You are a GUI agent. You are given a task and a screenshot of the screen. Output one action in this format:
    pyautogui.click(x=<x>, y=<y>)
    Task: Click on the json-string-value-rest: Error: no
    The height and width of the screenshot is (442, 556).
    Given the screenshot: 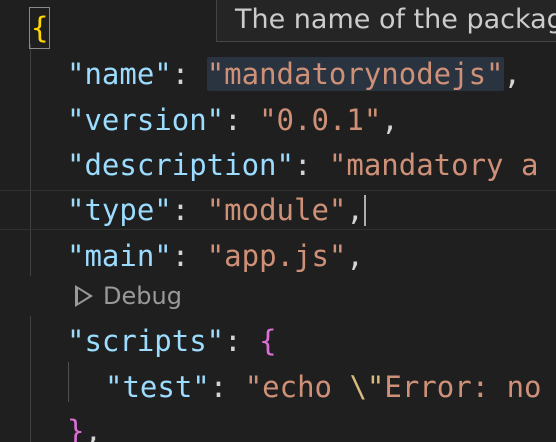 What is the action you would take?
    pyautogui.click(x=463, y=387)
    